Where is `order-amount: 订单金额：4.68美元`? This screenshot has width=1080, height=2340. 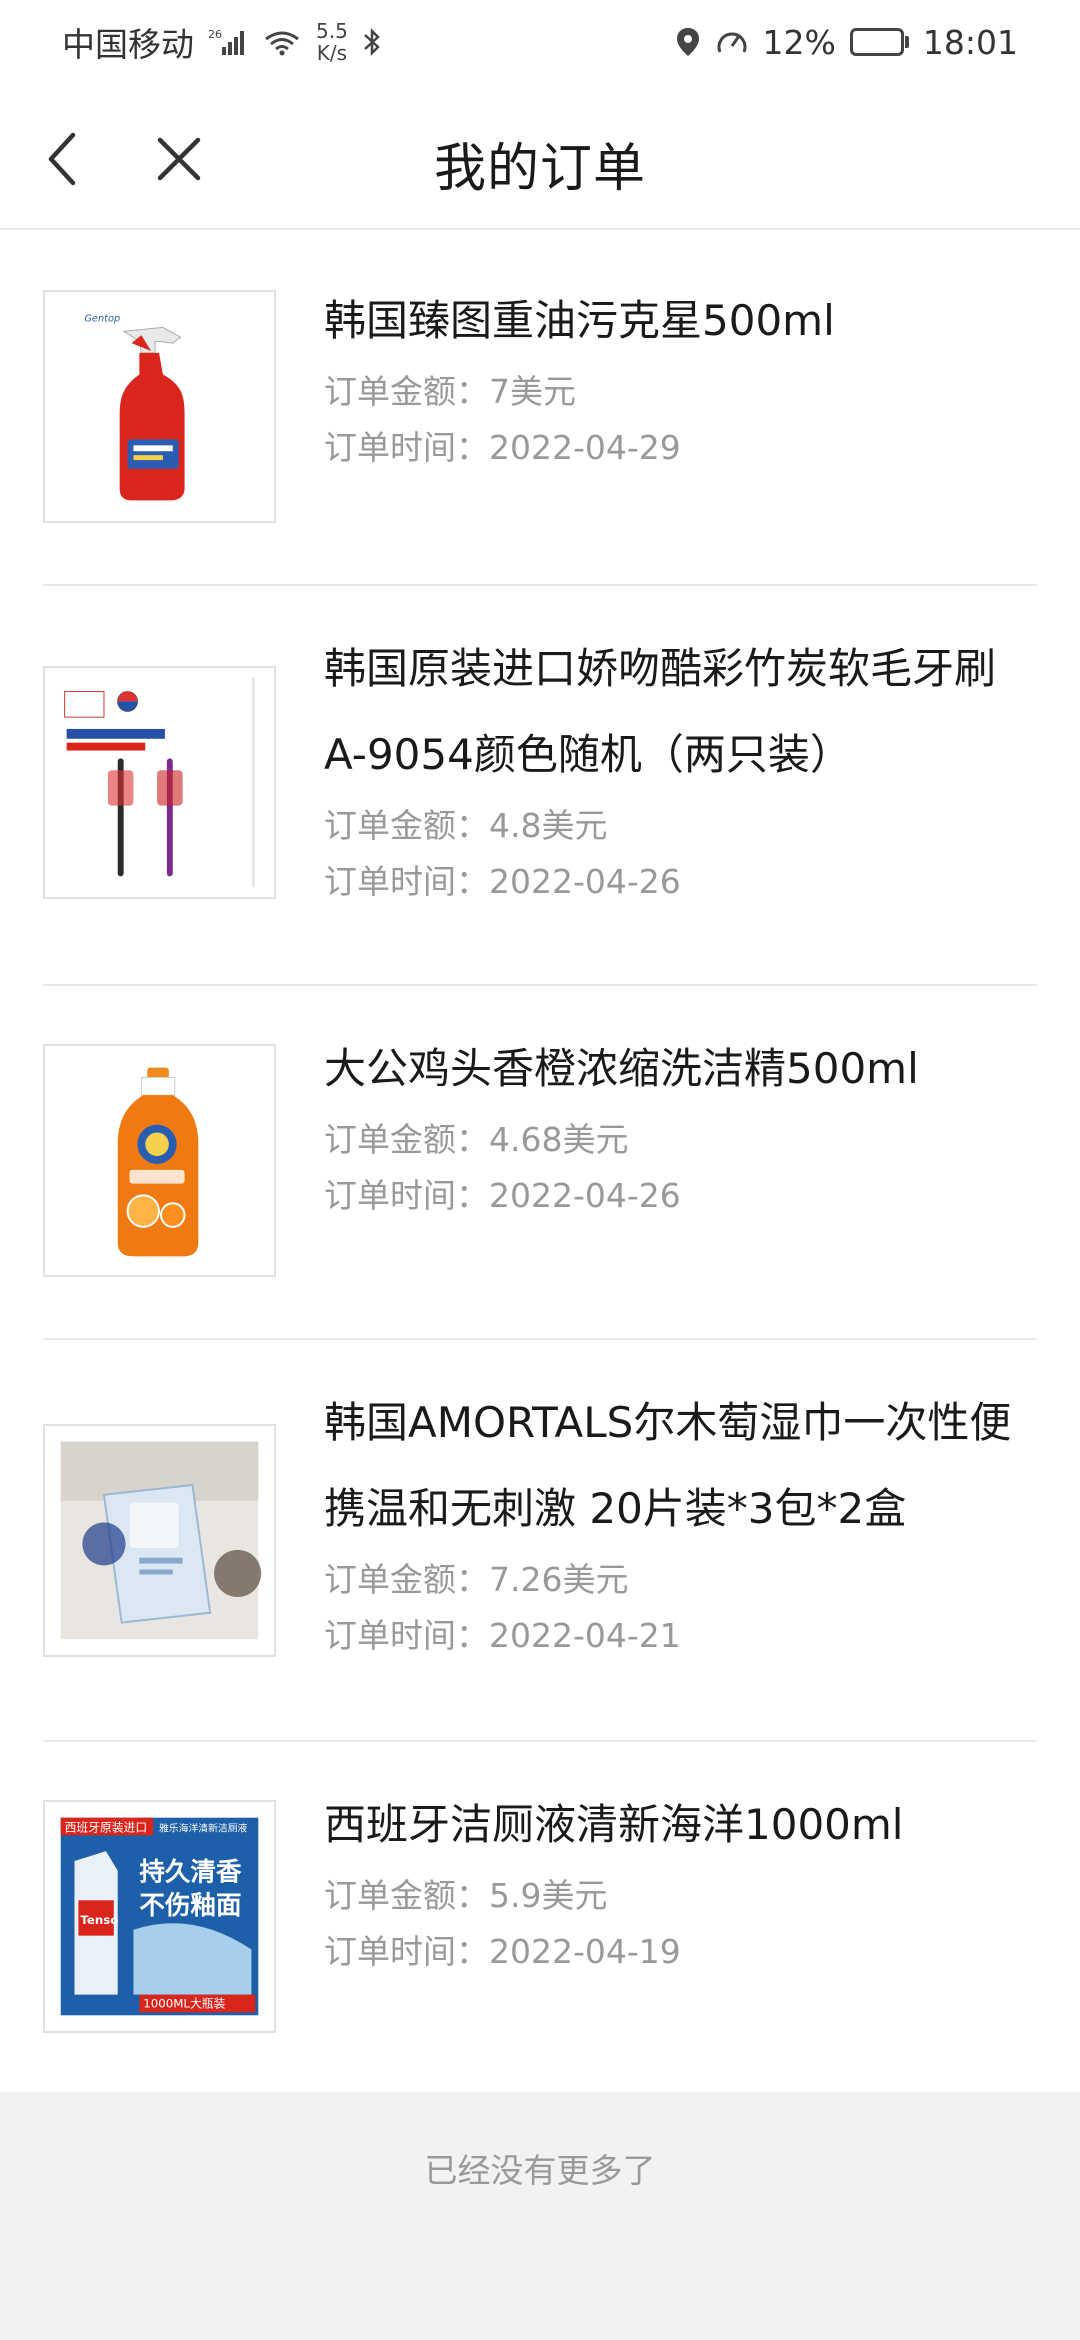
order-amount: 订单金额：4.68美元 is located at coordinates (675, 1140).